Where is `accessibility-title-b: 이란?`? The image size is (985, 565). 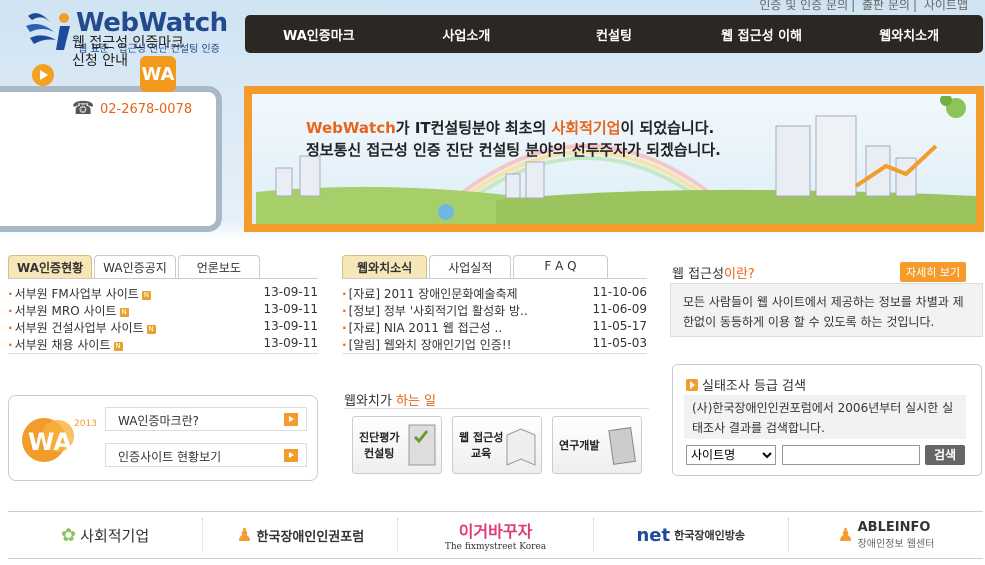 accessibility-title-b: 이란? is located at coordinates (739, 274).